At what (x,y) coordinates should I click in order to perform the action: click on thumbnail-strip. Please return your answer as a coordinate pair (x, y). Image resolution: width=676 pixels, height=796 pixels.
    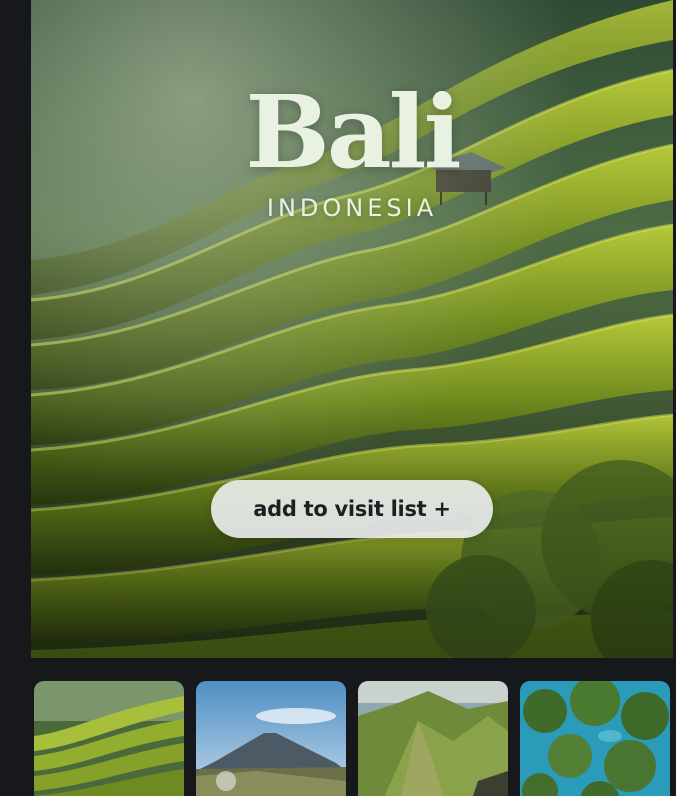
    Looking at the image, I should click on (338, 738).